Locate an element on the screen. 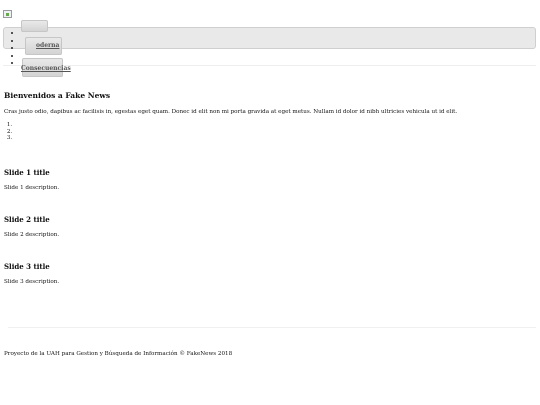 The width and height of the screenshot is (540, 405). slide-description: Slide 3 description. is located at coordinates (32, 282).